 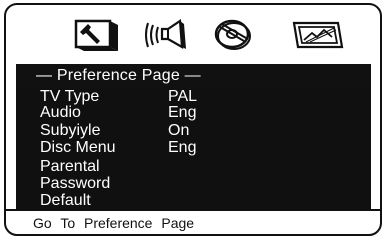 I want to click on tab-video-setup, so click(x=233, y=34).